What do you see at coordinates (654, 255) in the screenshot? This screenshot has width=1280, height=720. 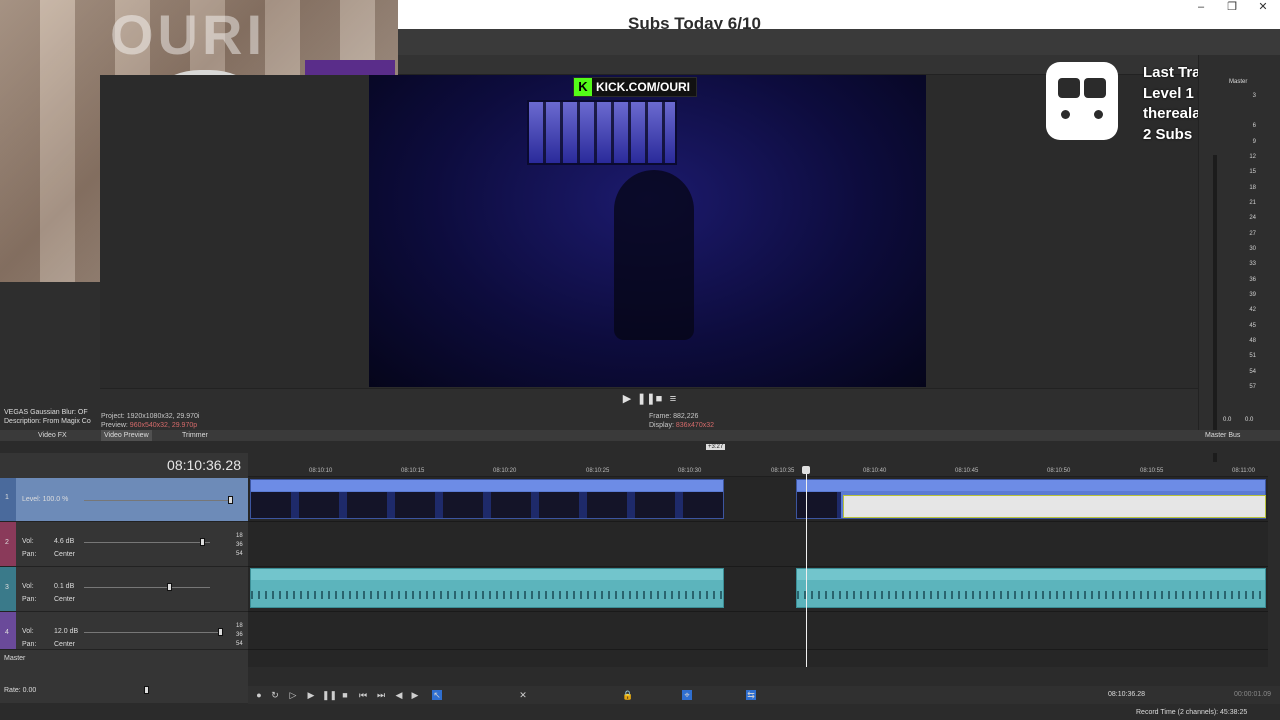 I see `video-figure` at bounding box center [654, 255].